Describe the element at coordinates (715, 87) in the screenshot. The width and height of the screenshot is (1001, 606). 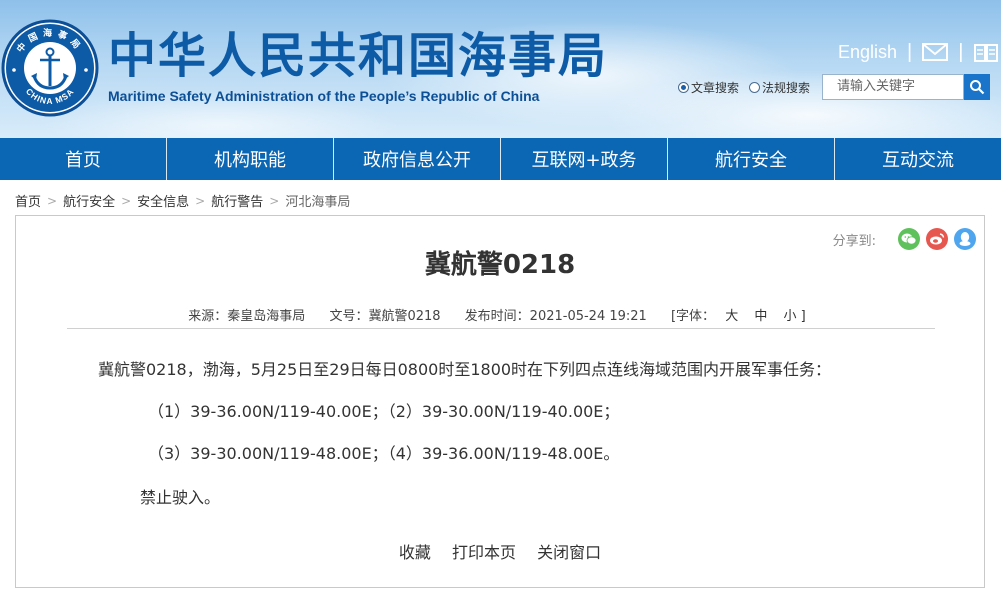
I see `radio-label: 文章搜索` at that location.